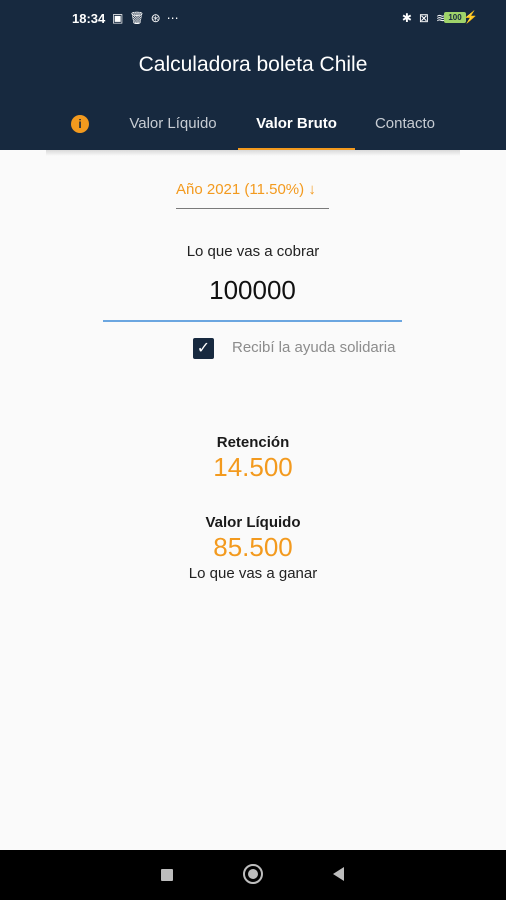 The height and width of the screenshot is (900, 506). What do you see at coordinates (253, 547) in the screenshot?
I see `valor-liquido-value: 85.500` at bounding box center [253, 547].